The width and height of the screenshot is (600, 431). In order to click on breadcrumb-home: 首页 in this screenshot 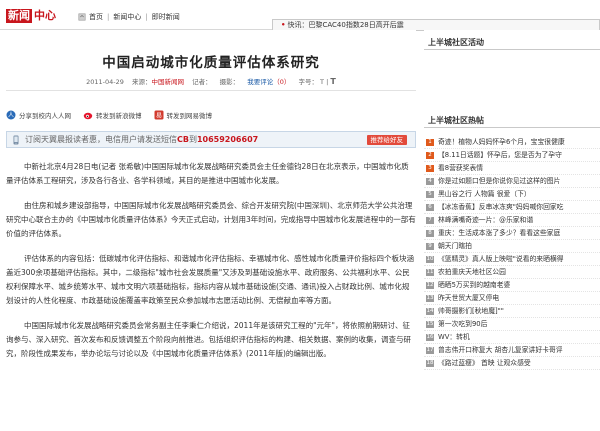, I will do `click(96, 17)`.